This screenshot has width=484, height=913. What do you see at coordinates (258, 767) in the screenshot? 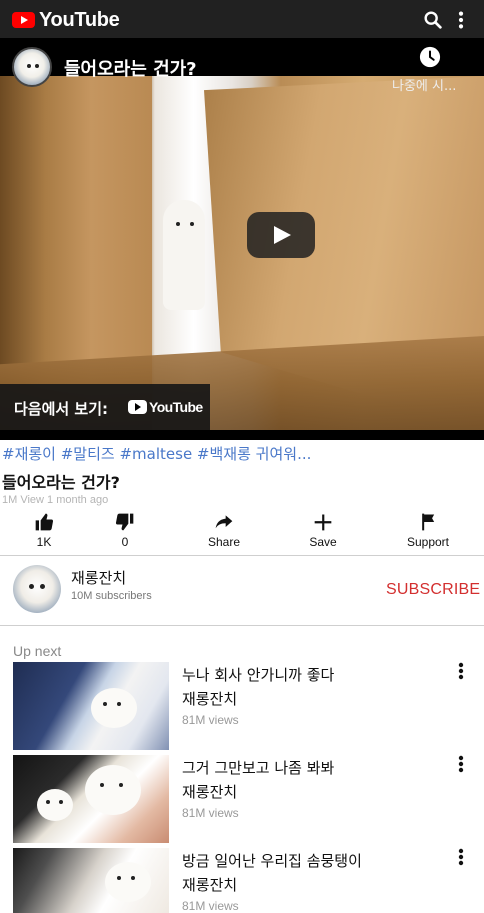
I see `up-next-title: 그거 그만보고 나좀 봐봐` at bounding box center [258, 767].